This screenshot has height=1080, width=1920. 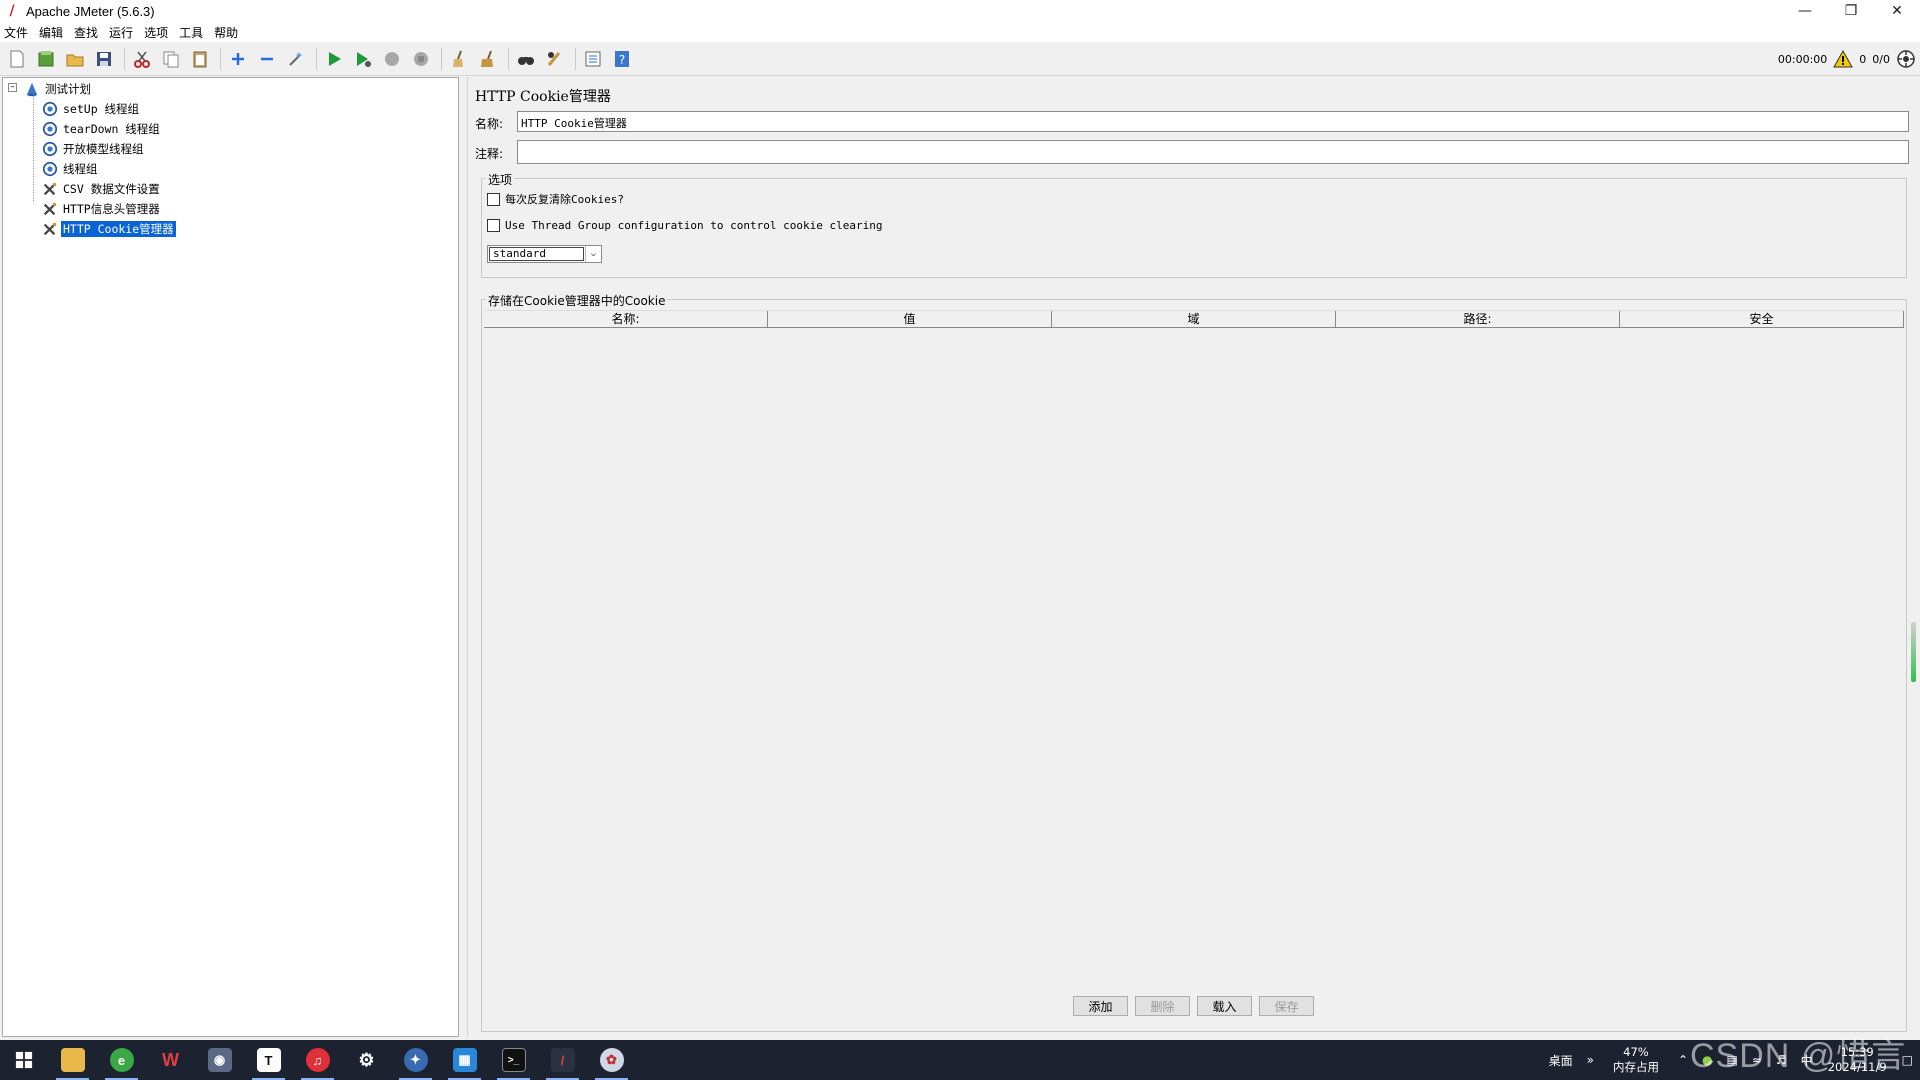 I want to click on collapse-all-button, so click(x=267, y=59).